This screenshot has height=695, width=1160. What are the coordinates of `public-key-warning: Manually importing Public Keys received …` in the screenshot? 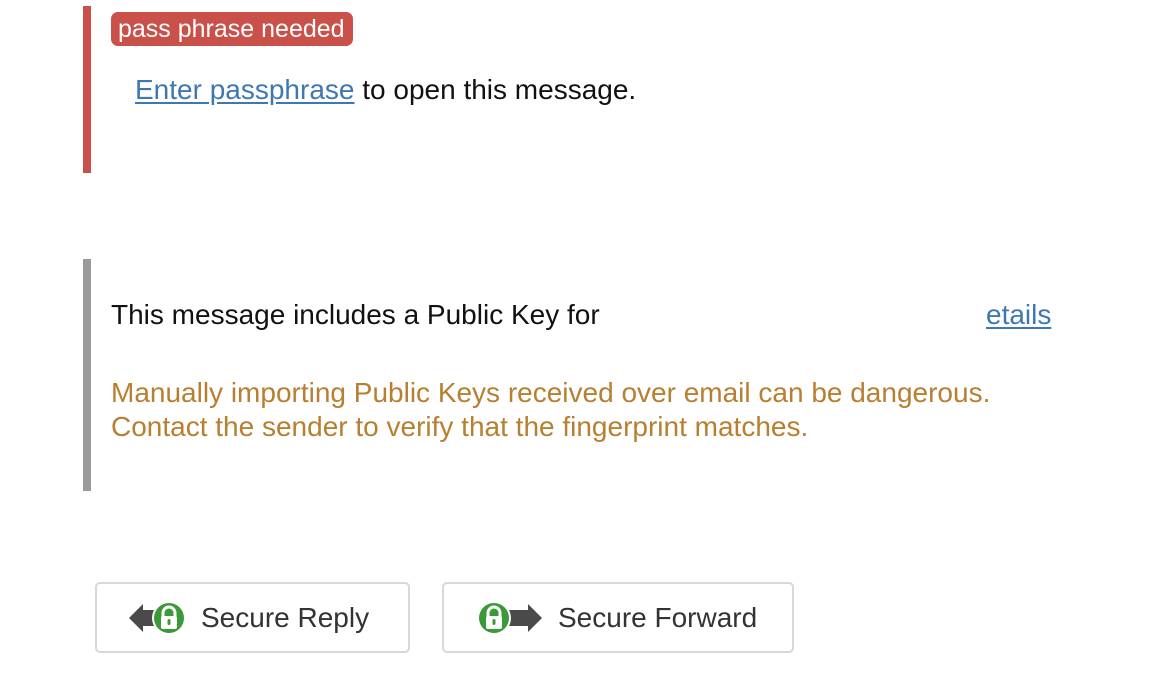 It's located at (550, 410).